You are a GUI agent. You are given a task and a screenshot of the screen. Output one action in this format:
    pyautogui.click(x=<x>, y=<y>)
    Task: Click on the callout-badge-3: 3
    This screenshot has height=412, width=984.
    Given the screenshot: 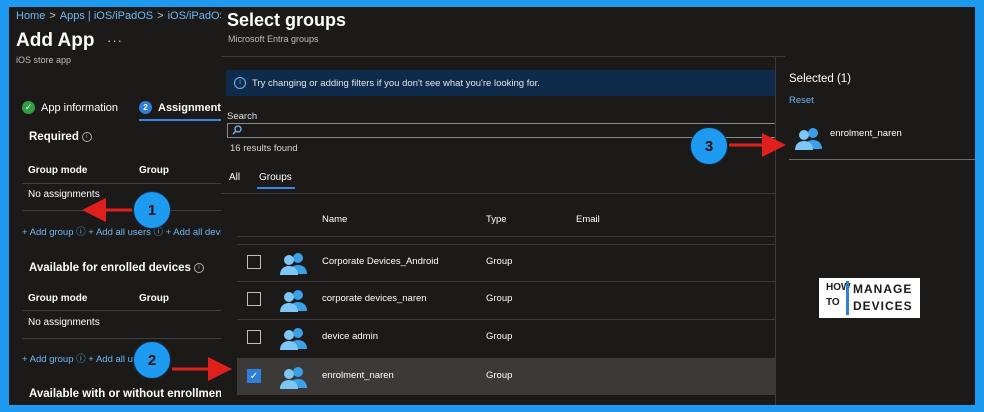 What is the action you would take?
    pyautogui.click(x=709, y=146)
    